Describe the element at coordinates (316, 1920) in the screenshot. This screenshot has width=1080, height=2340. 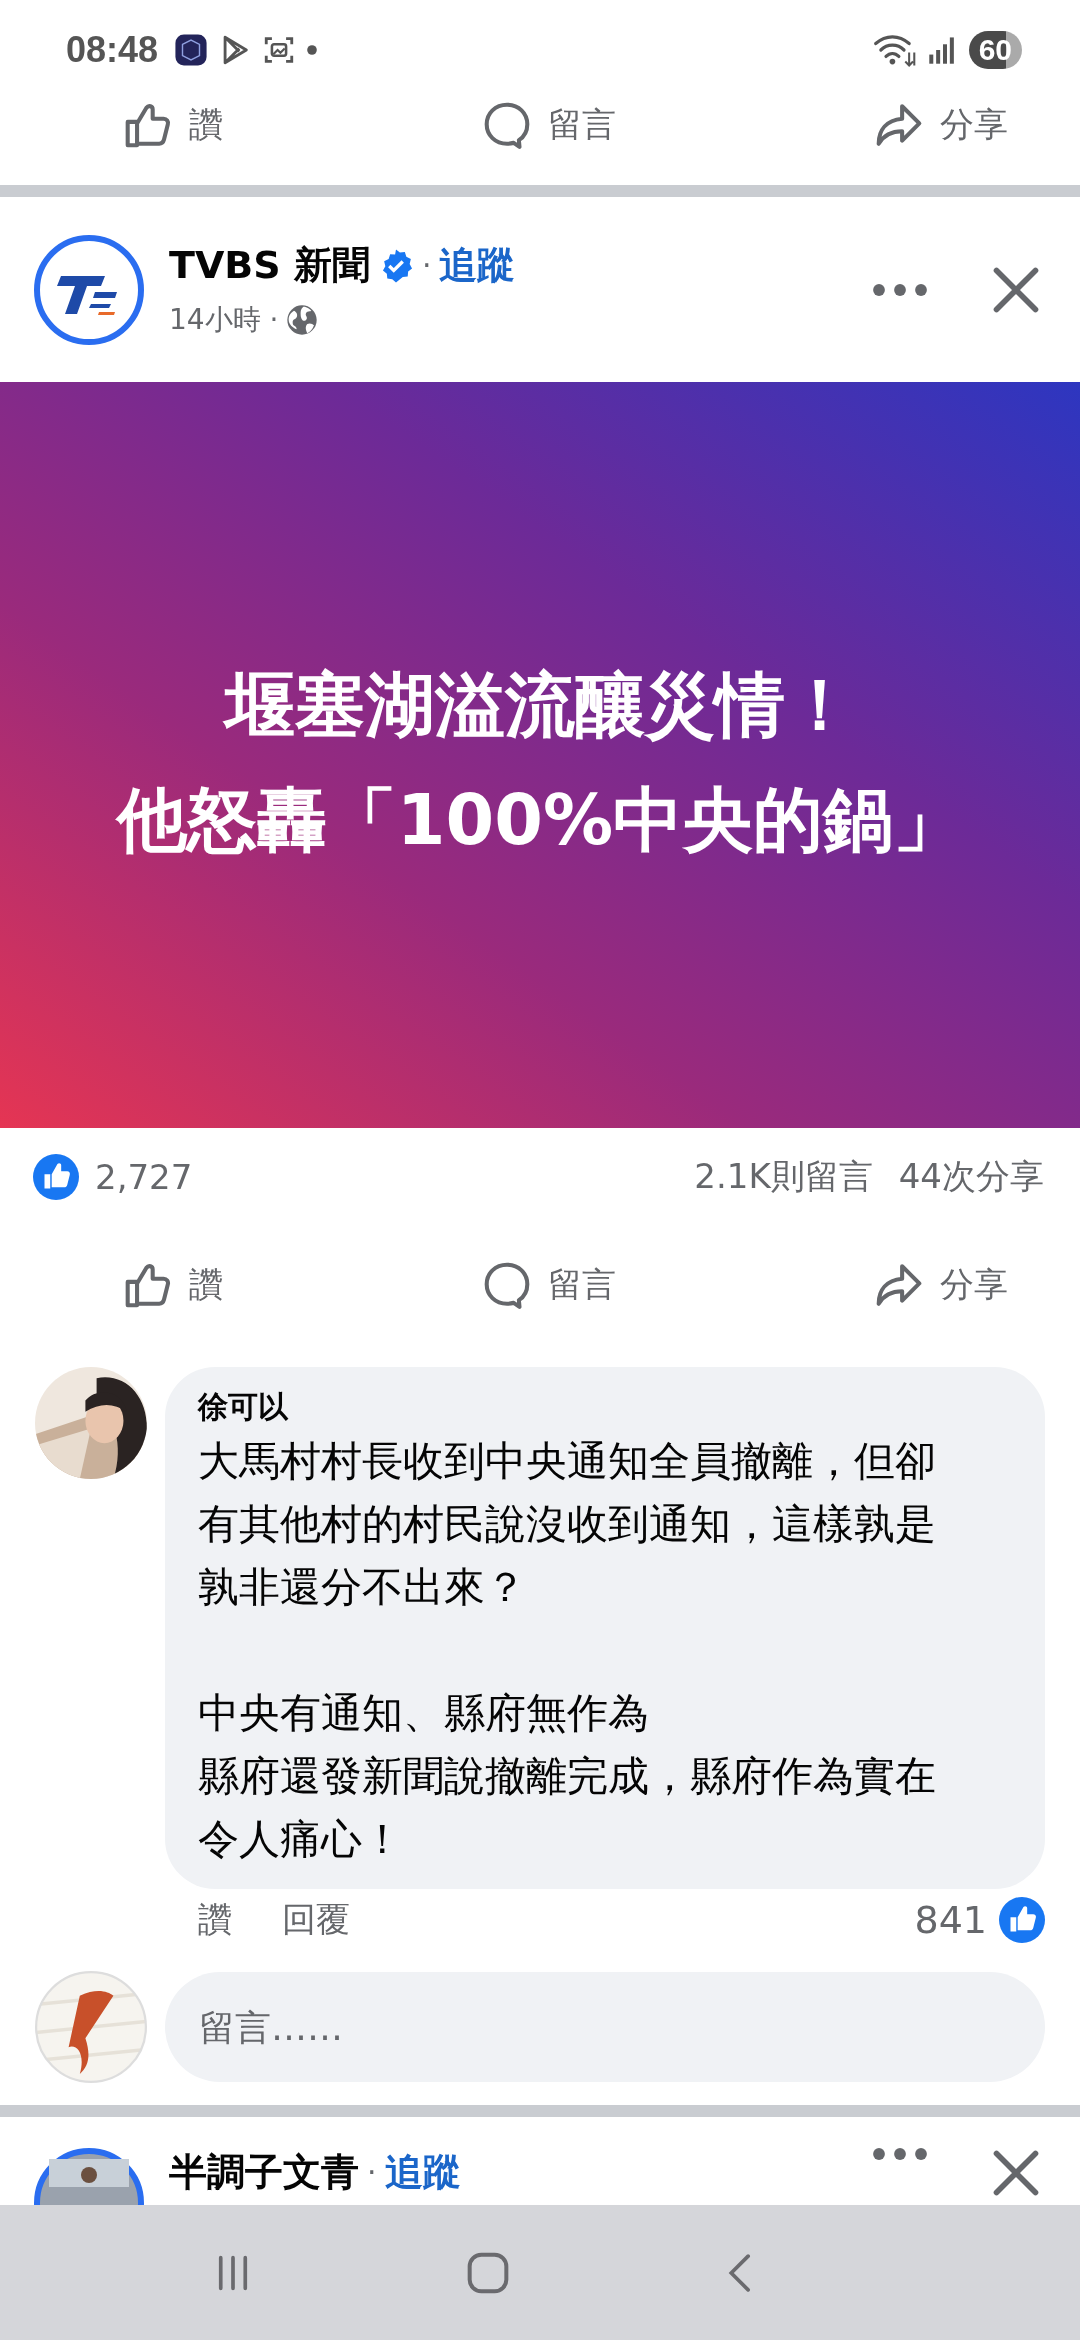
I see `reply-link: 回覆` at that location.